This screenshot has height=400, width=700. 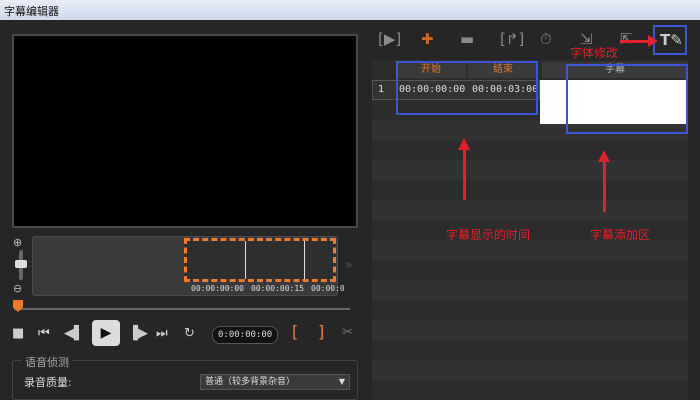 What do you see at coordinates (671, 40) in the screenshot?
I see `font-edit-icon: T✎` at bounding box center [671, 40].